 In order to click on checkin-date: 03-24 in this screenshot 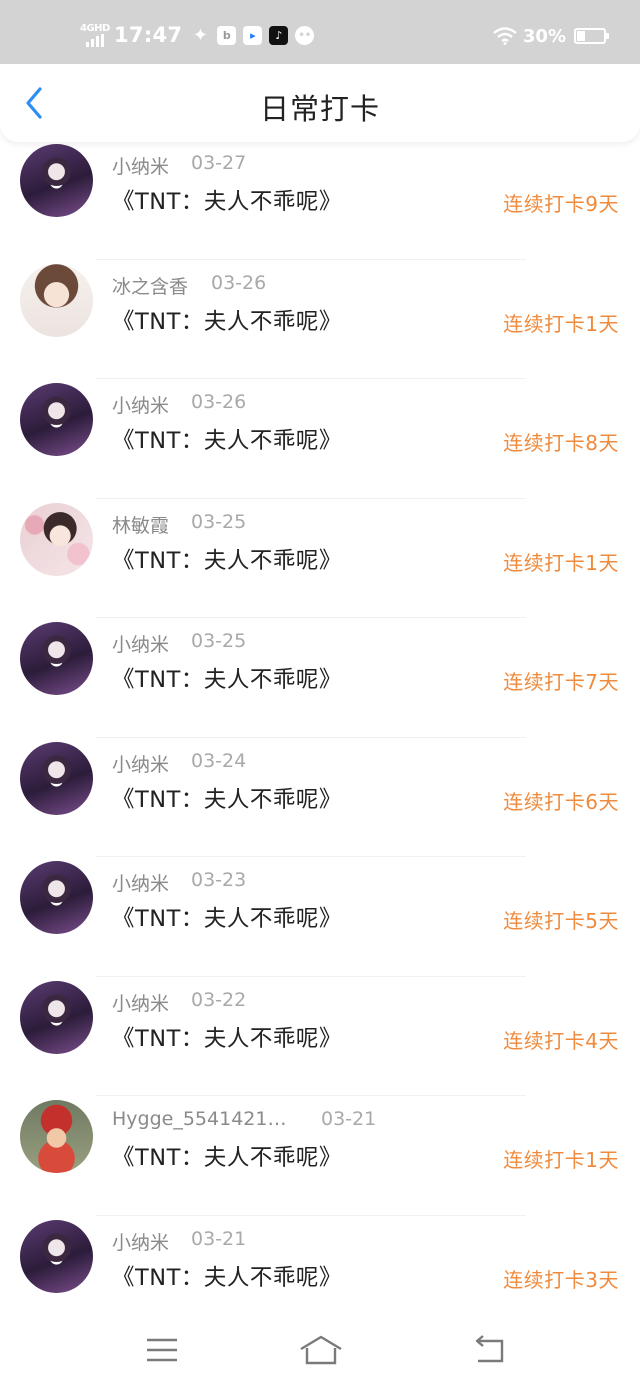, I will do `click(219, 760)`.